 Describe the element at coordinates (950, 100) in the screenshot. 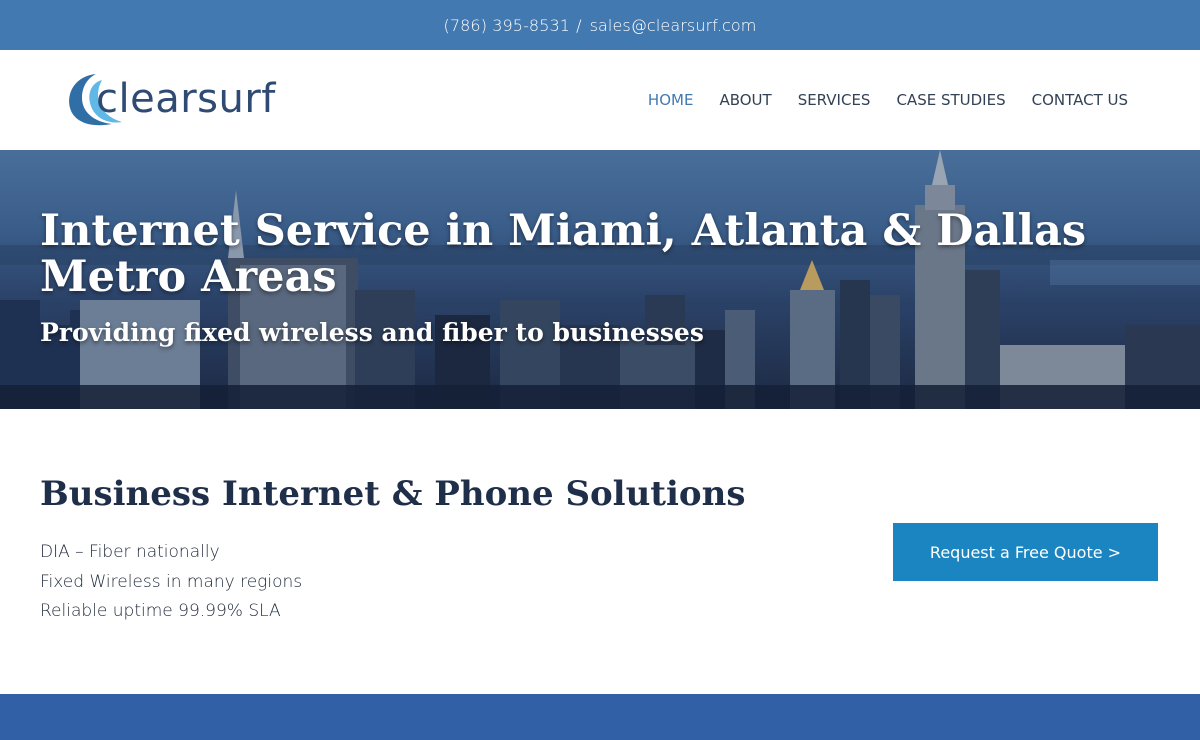

I see `nav-case-studies: CASE STUDIES` at that location.